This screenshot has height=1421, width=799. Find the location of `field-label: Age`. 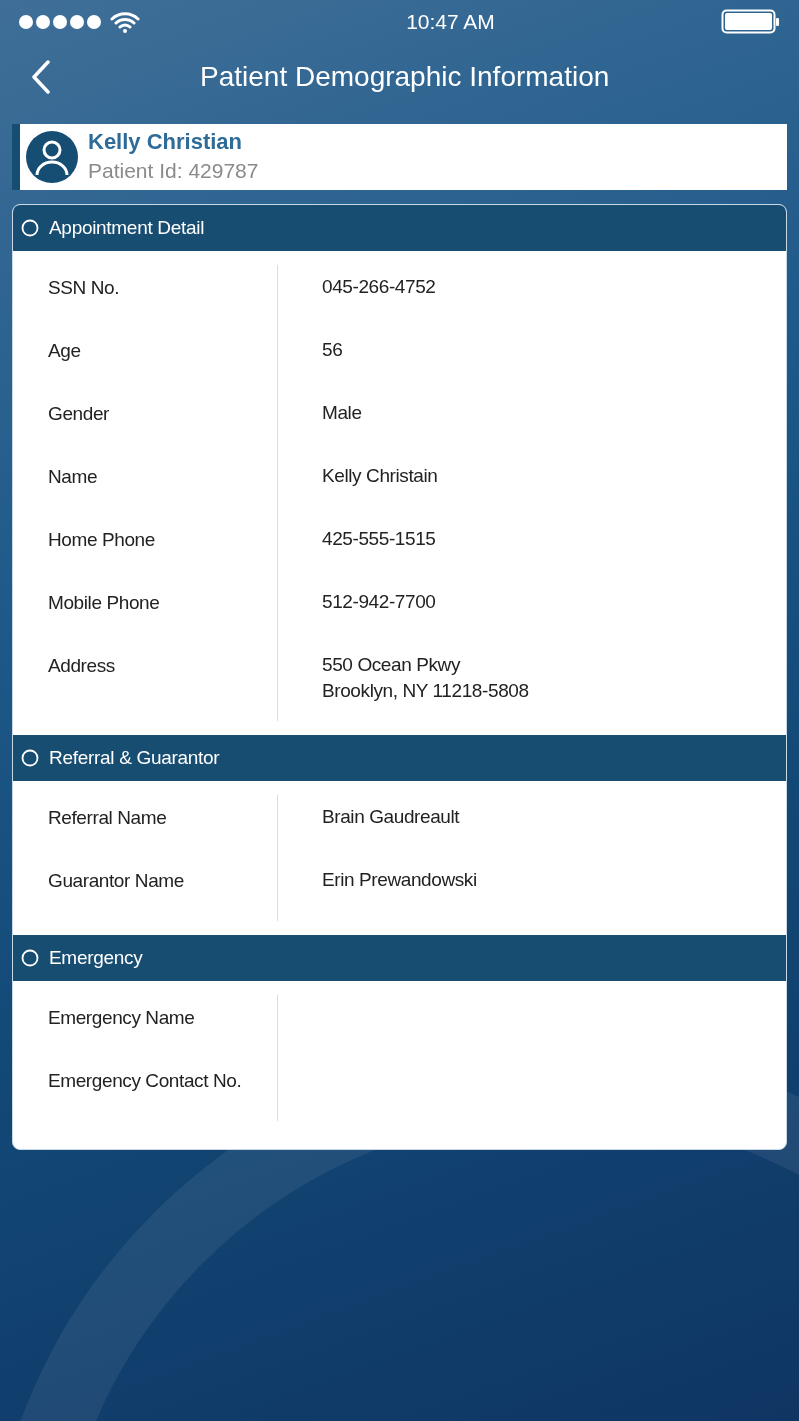

field-label: Age is located at coordinates (64, 351).